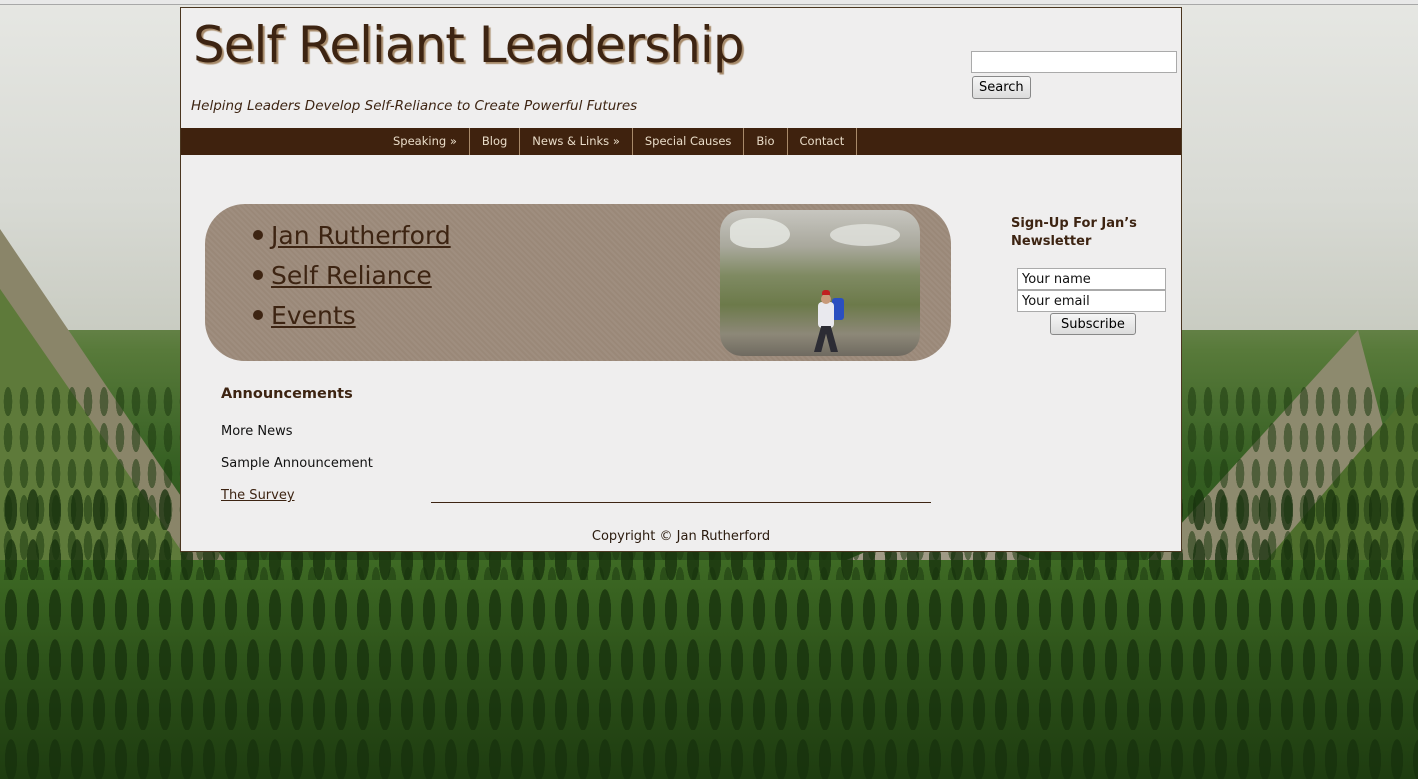 This screenshot has height=779, width=1418. I want to click on subscribe-button: Subscribe, so click(1093, 324).